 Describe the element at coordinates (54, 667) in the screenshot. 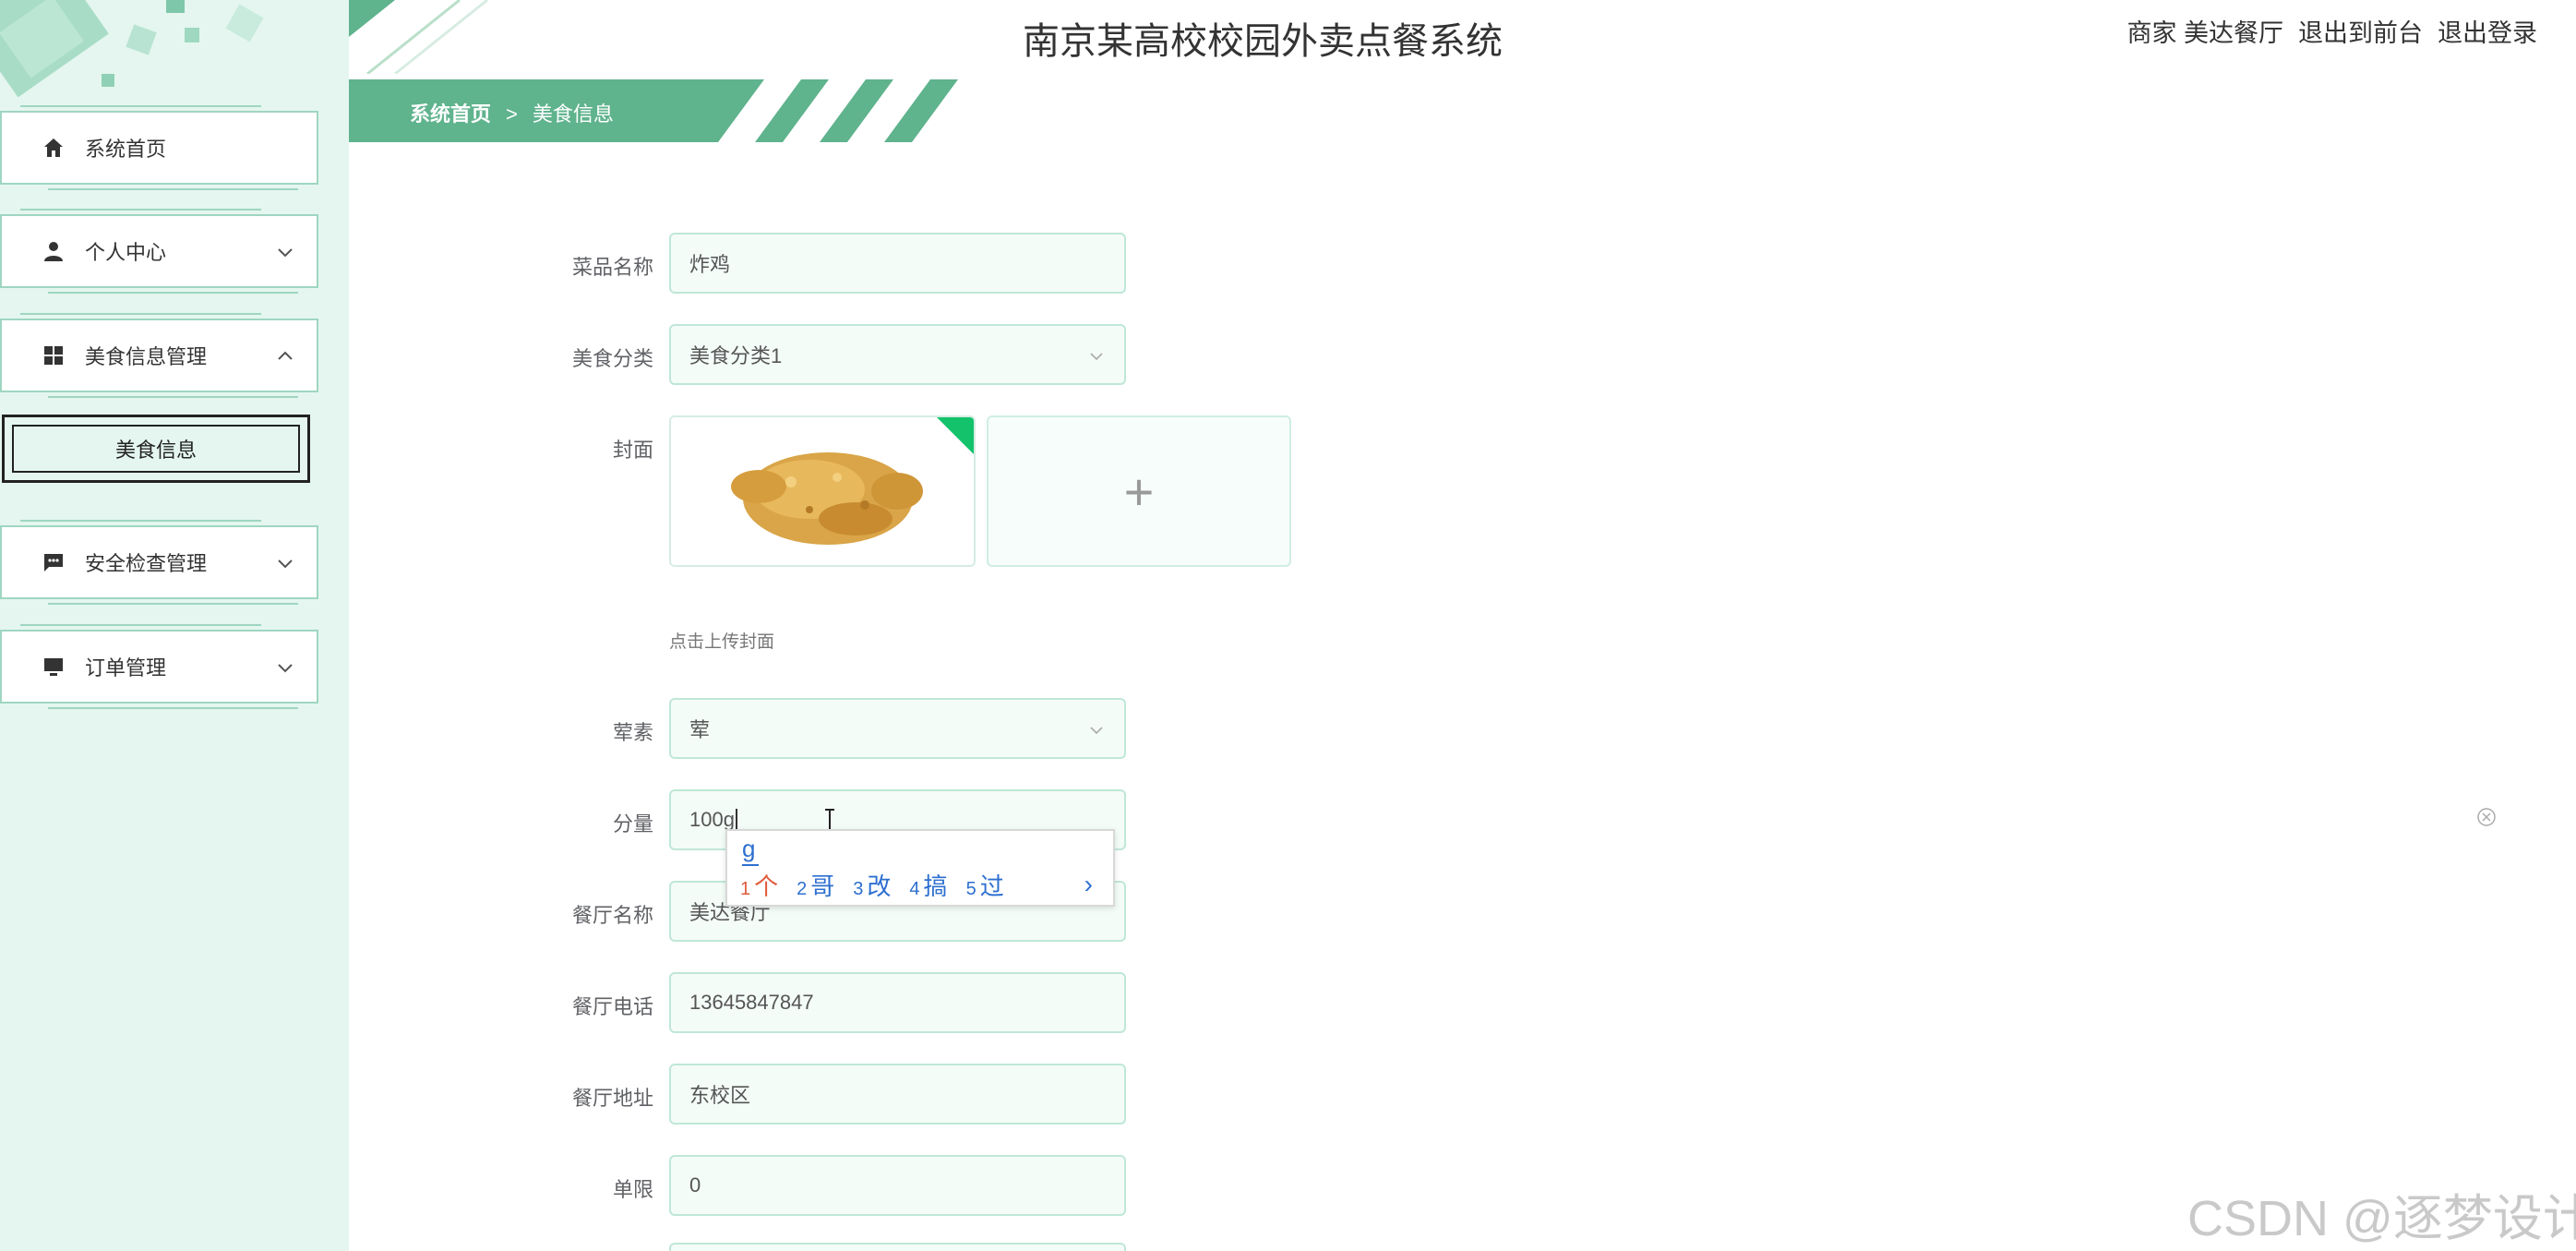

I see `monitor-icon` at that location.